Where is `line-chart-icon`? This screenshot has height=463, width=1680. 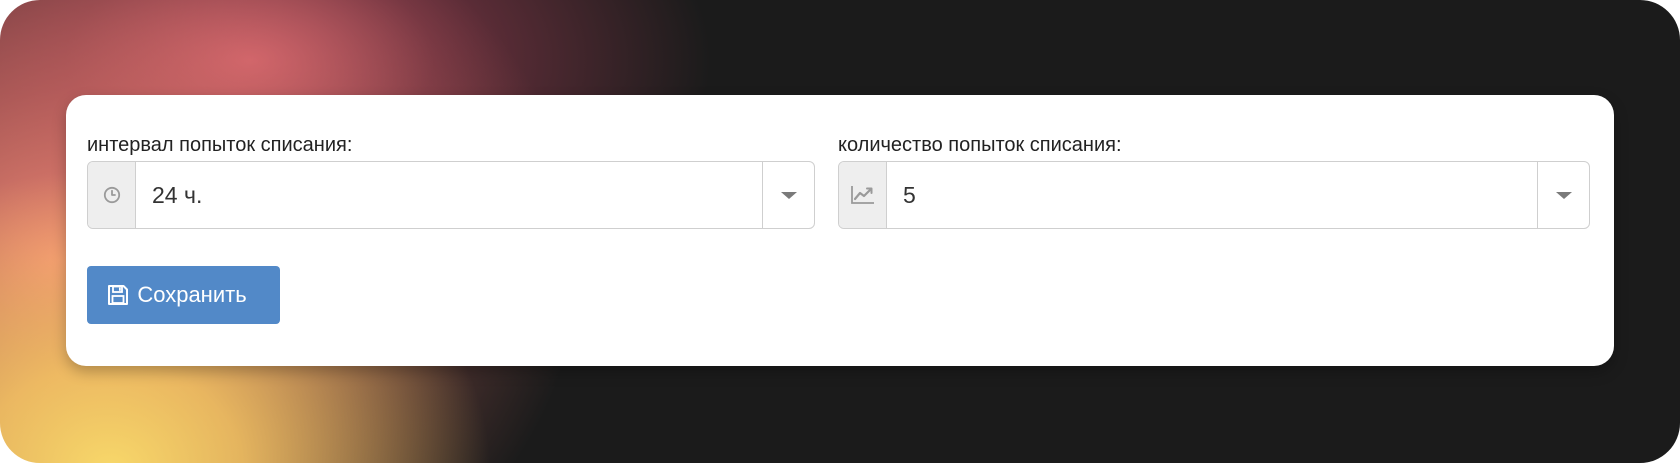 line-chart-icon is located at coordinates (863, 195).